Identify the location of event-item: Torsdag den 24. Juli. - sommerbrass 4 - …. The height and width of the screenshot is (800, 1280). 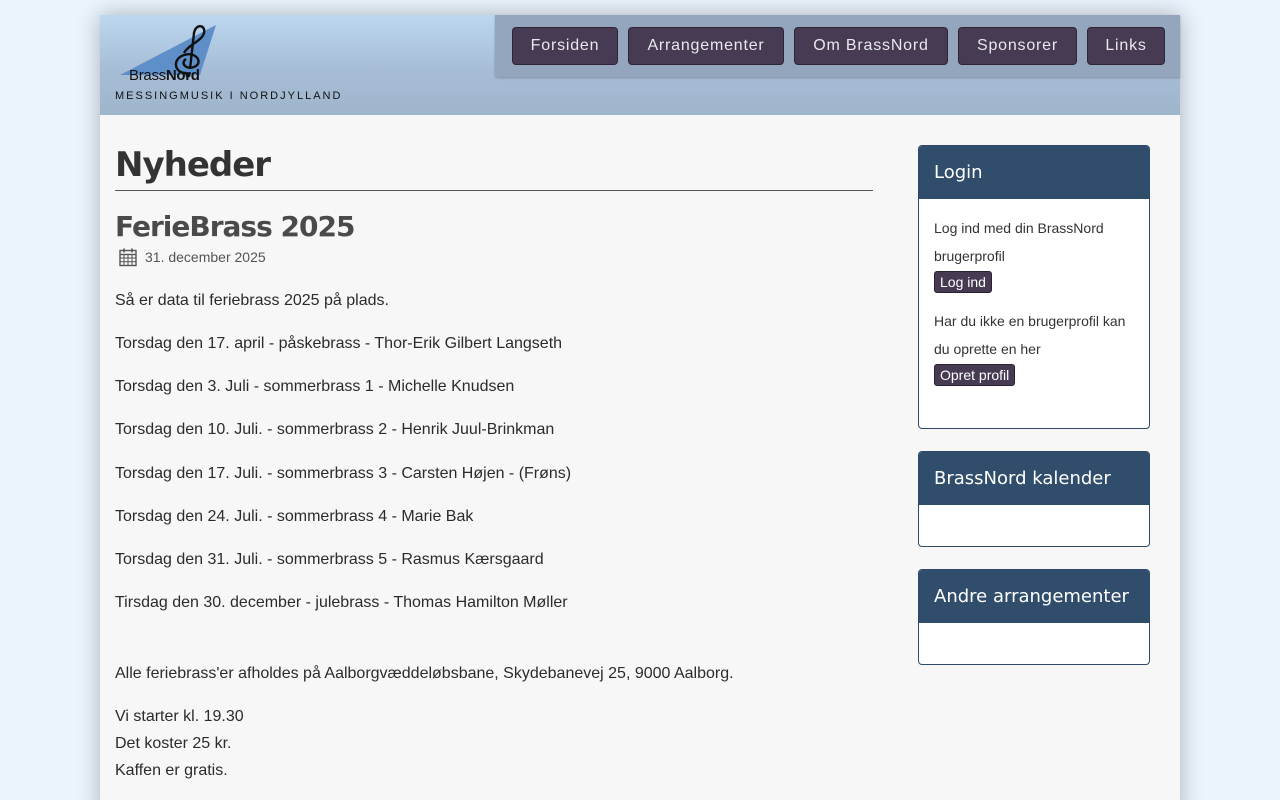
(294, 516).